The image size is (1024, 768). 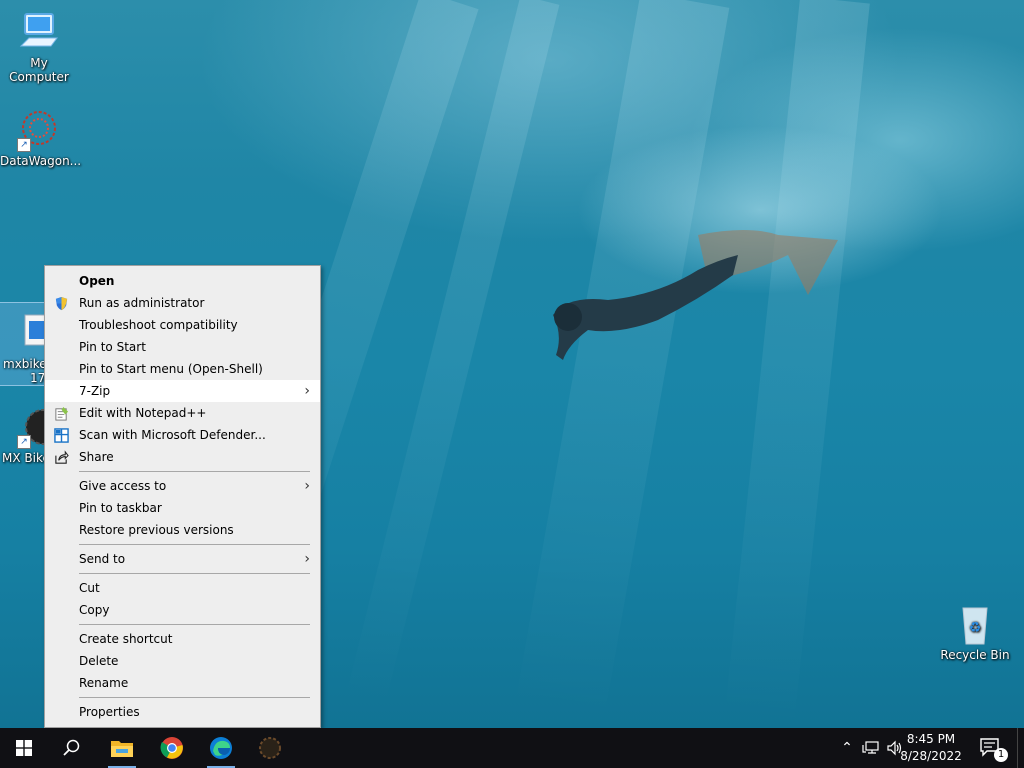 What do you see at coordinates (182, 347) in the screenshot?
I see `menu-item-pin-to-start: Pin to Start` at bounding box center [182, 347].